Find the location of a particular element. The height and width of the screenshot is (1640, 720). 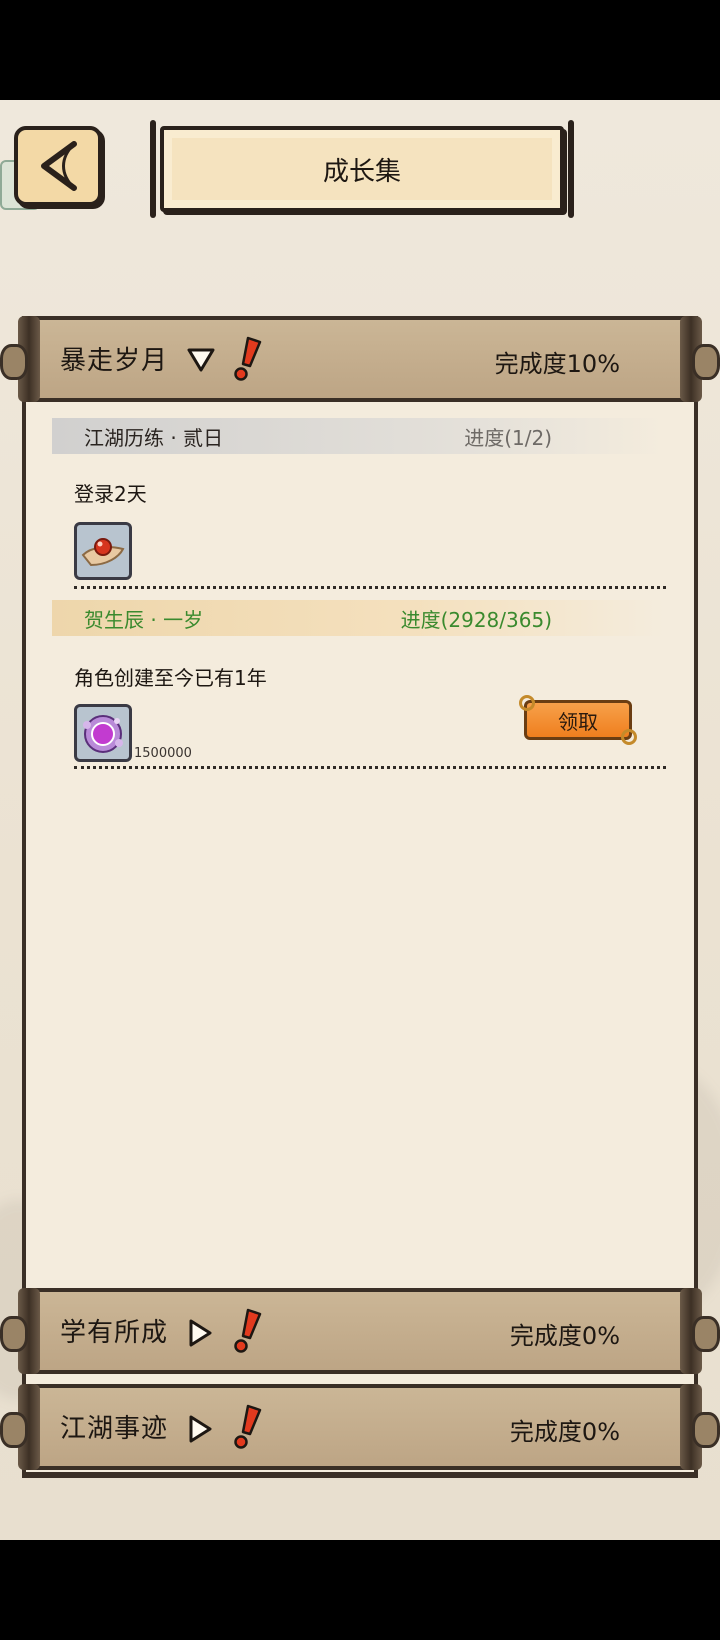

section-title: 学有所成 is located at coordinates (114, 1333).